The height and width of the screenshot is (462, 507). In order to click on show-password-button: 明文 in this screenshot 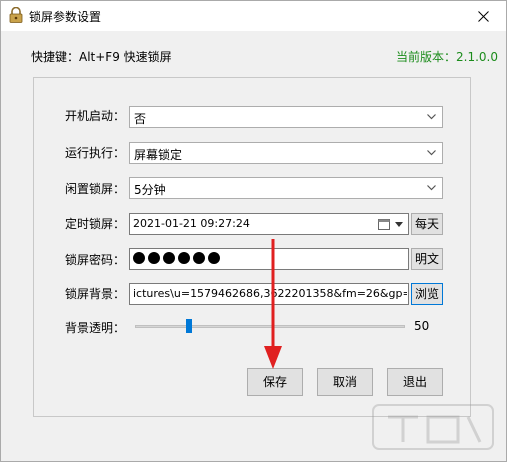, I will do `click(427, 259)`.